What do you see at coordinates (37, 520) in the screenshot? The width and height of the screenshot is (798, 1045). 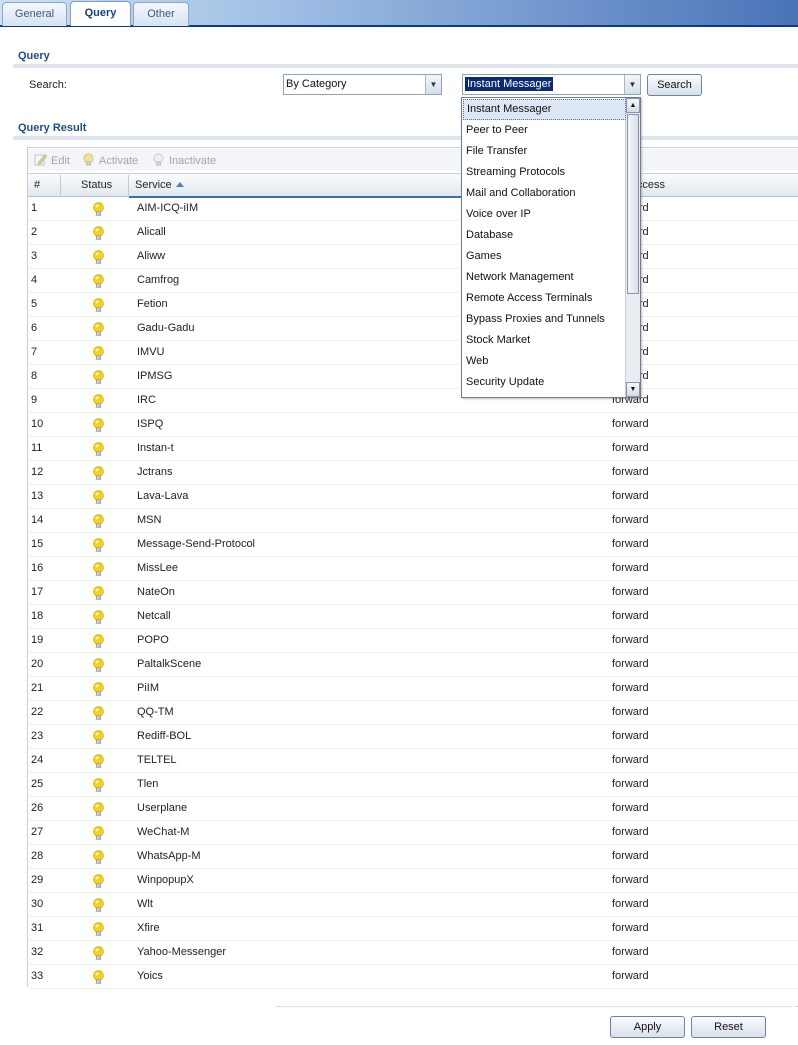 I see `row-index: 14` at bounding box center [37, 520].